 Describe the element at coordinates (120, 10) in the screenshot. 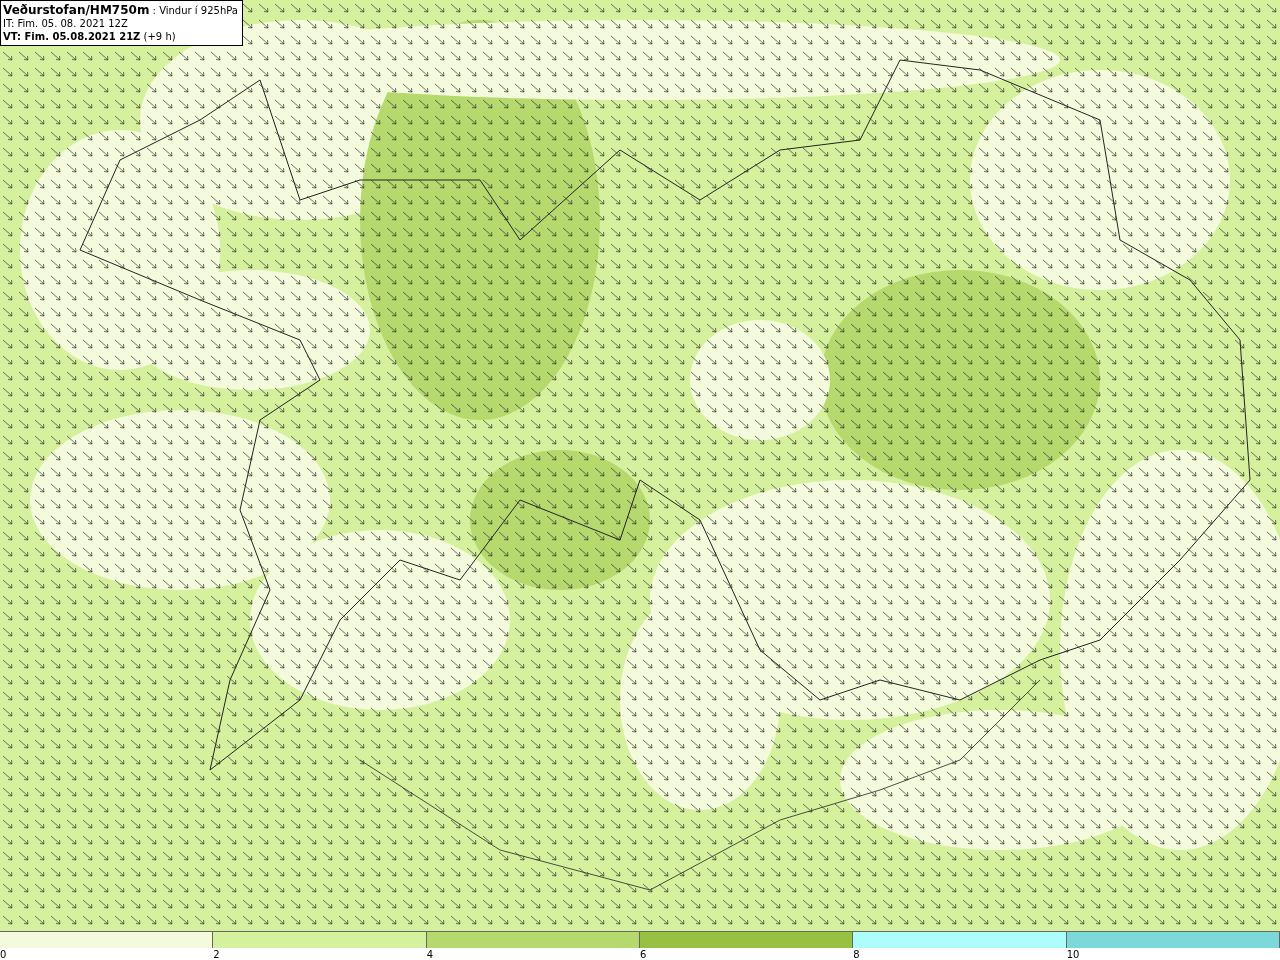

I see `map-title: Veðurstofan/HM750m : Vindur í 925hPa` at that location.